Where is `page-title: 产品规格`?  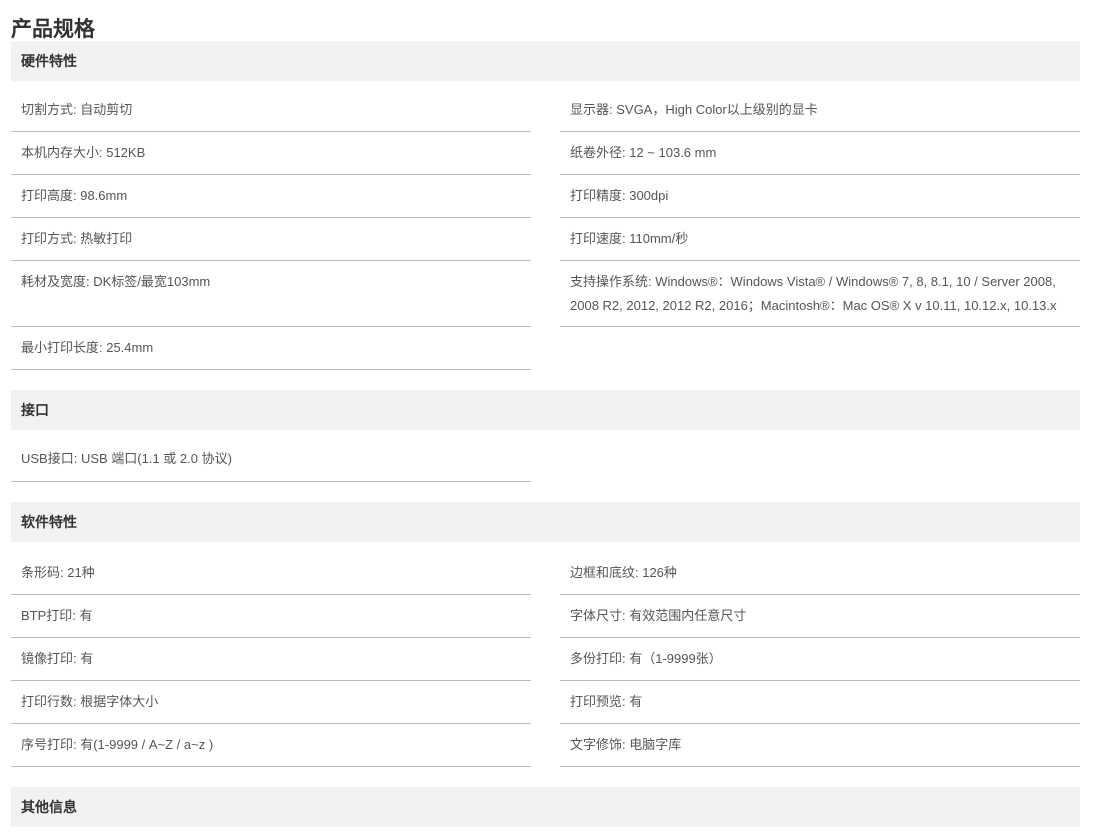 page-title: 产品规格 is located at coordinates (53, 29).